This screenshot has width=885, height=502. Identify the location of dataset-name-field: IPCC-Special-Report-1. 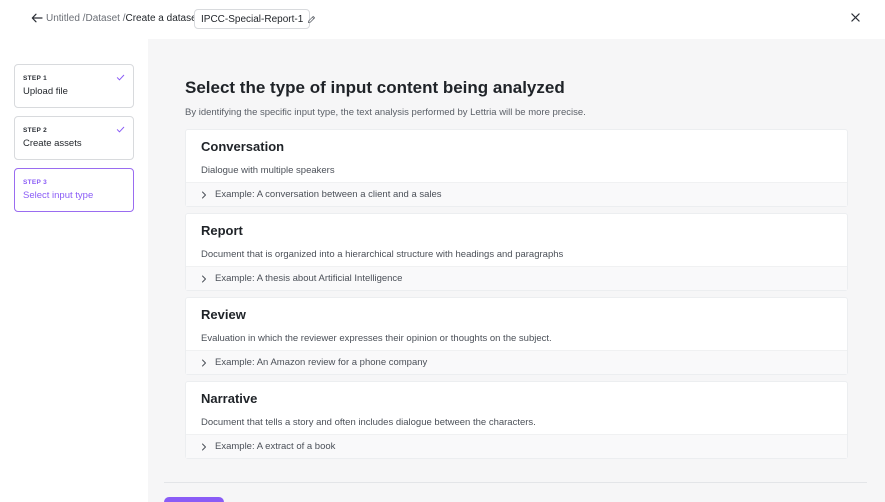
(252, 19).